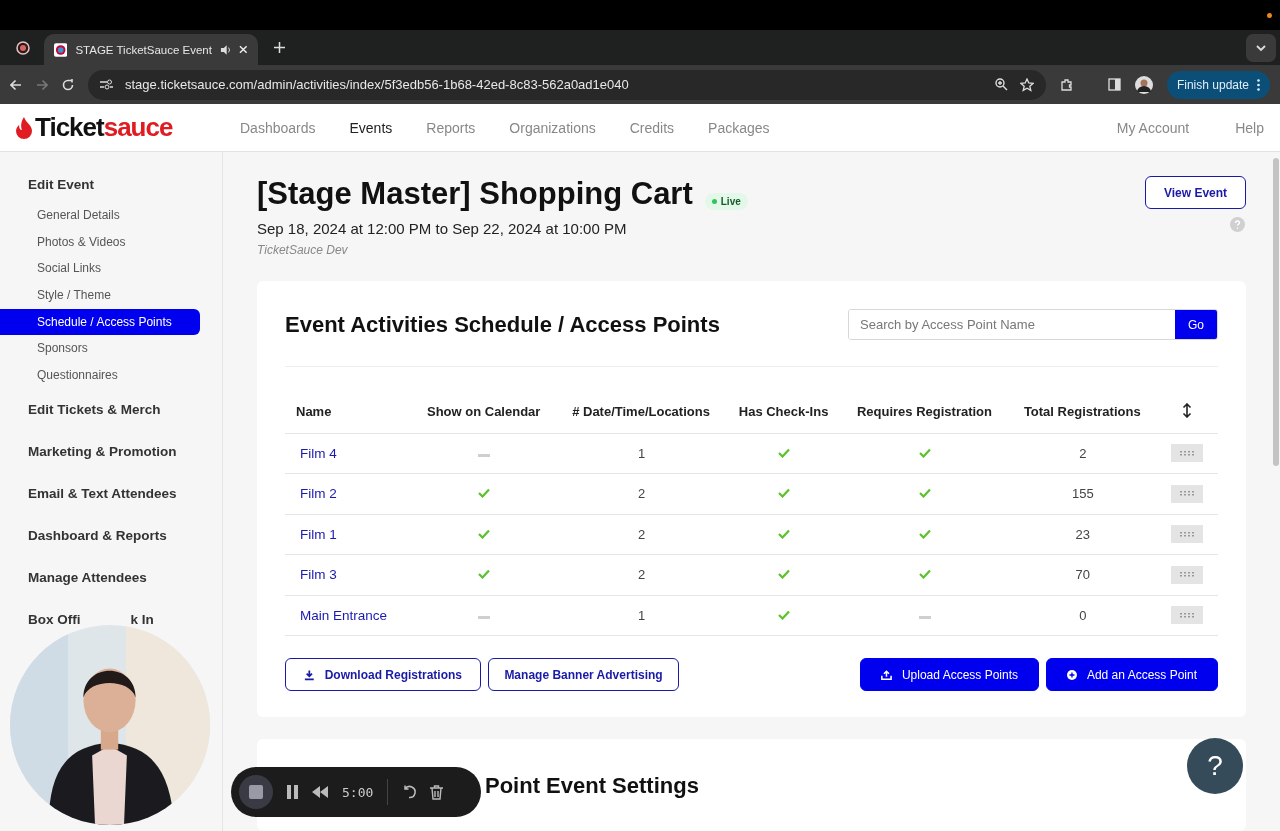  I want to click on sidebar-section-link: k In, so click(142, 619).